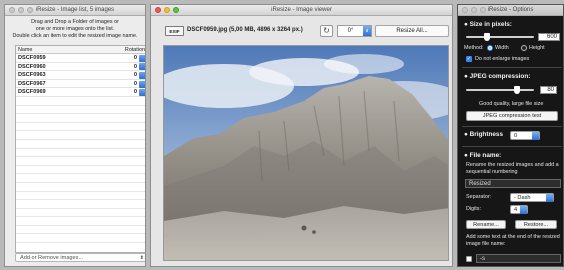  What do you see at coordinates (80, 50) in the screenshot?
I see `table-header: Name Rotation` at bounding box center [80, 50].